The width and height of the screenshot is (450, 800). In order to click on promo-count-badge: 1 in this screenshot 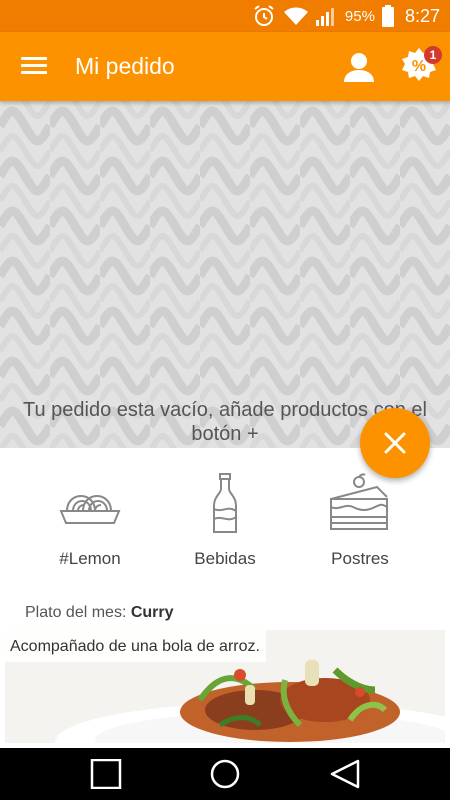, I will do `click(433, 55)`.